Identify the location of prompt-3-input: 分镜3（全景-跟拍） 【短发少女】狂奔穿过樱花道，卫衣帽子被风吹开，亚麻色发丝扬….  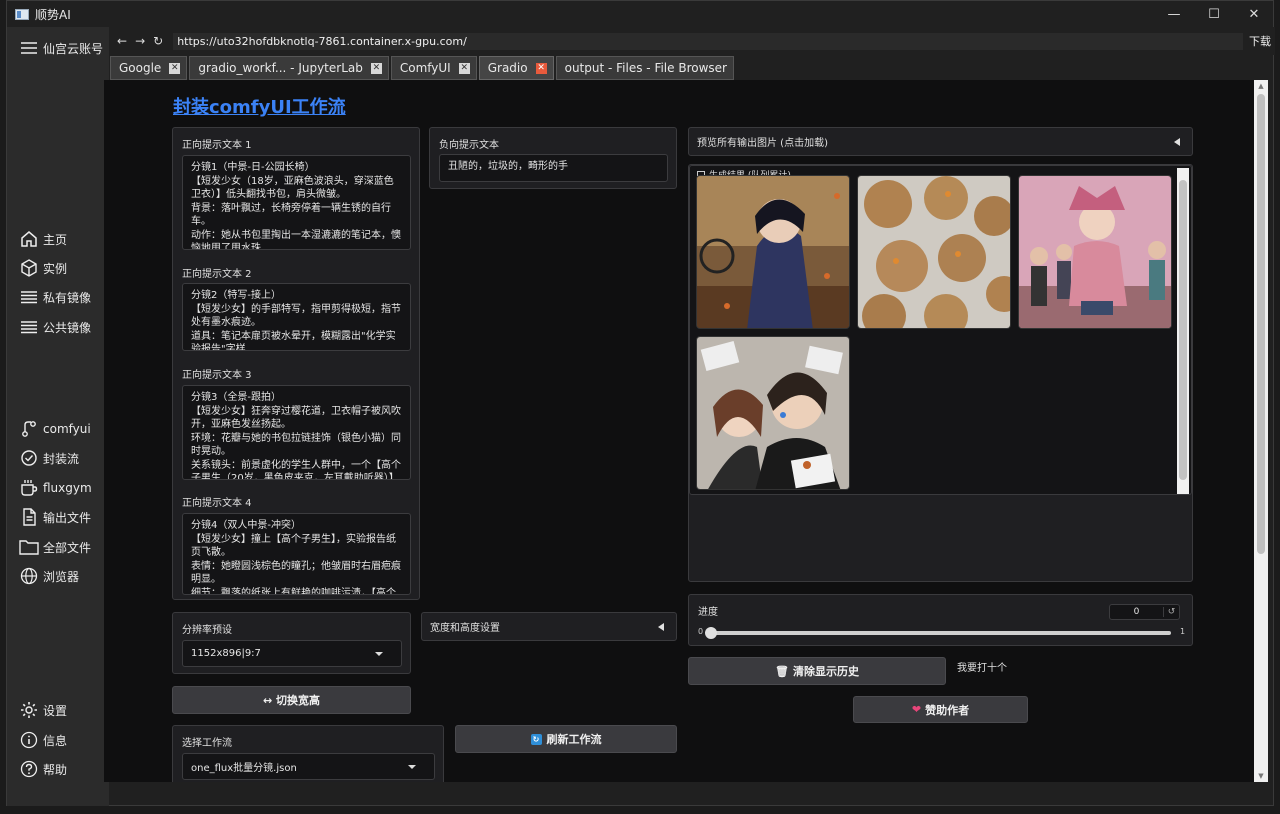
(296, 432).